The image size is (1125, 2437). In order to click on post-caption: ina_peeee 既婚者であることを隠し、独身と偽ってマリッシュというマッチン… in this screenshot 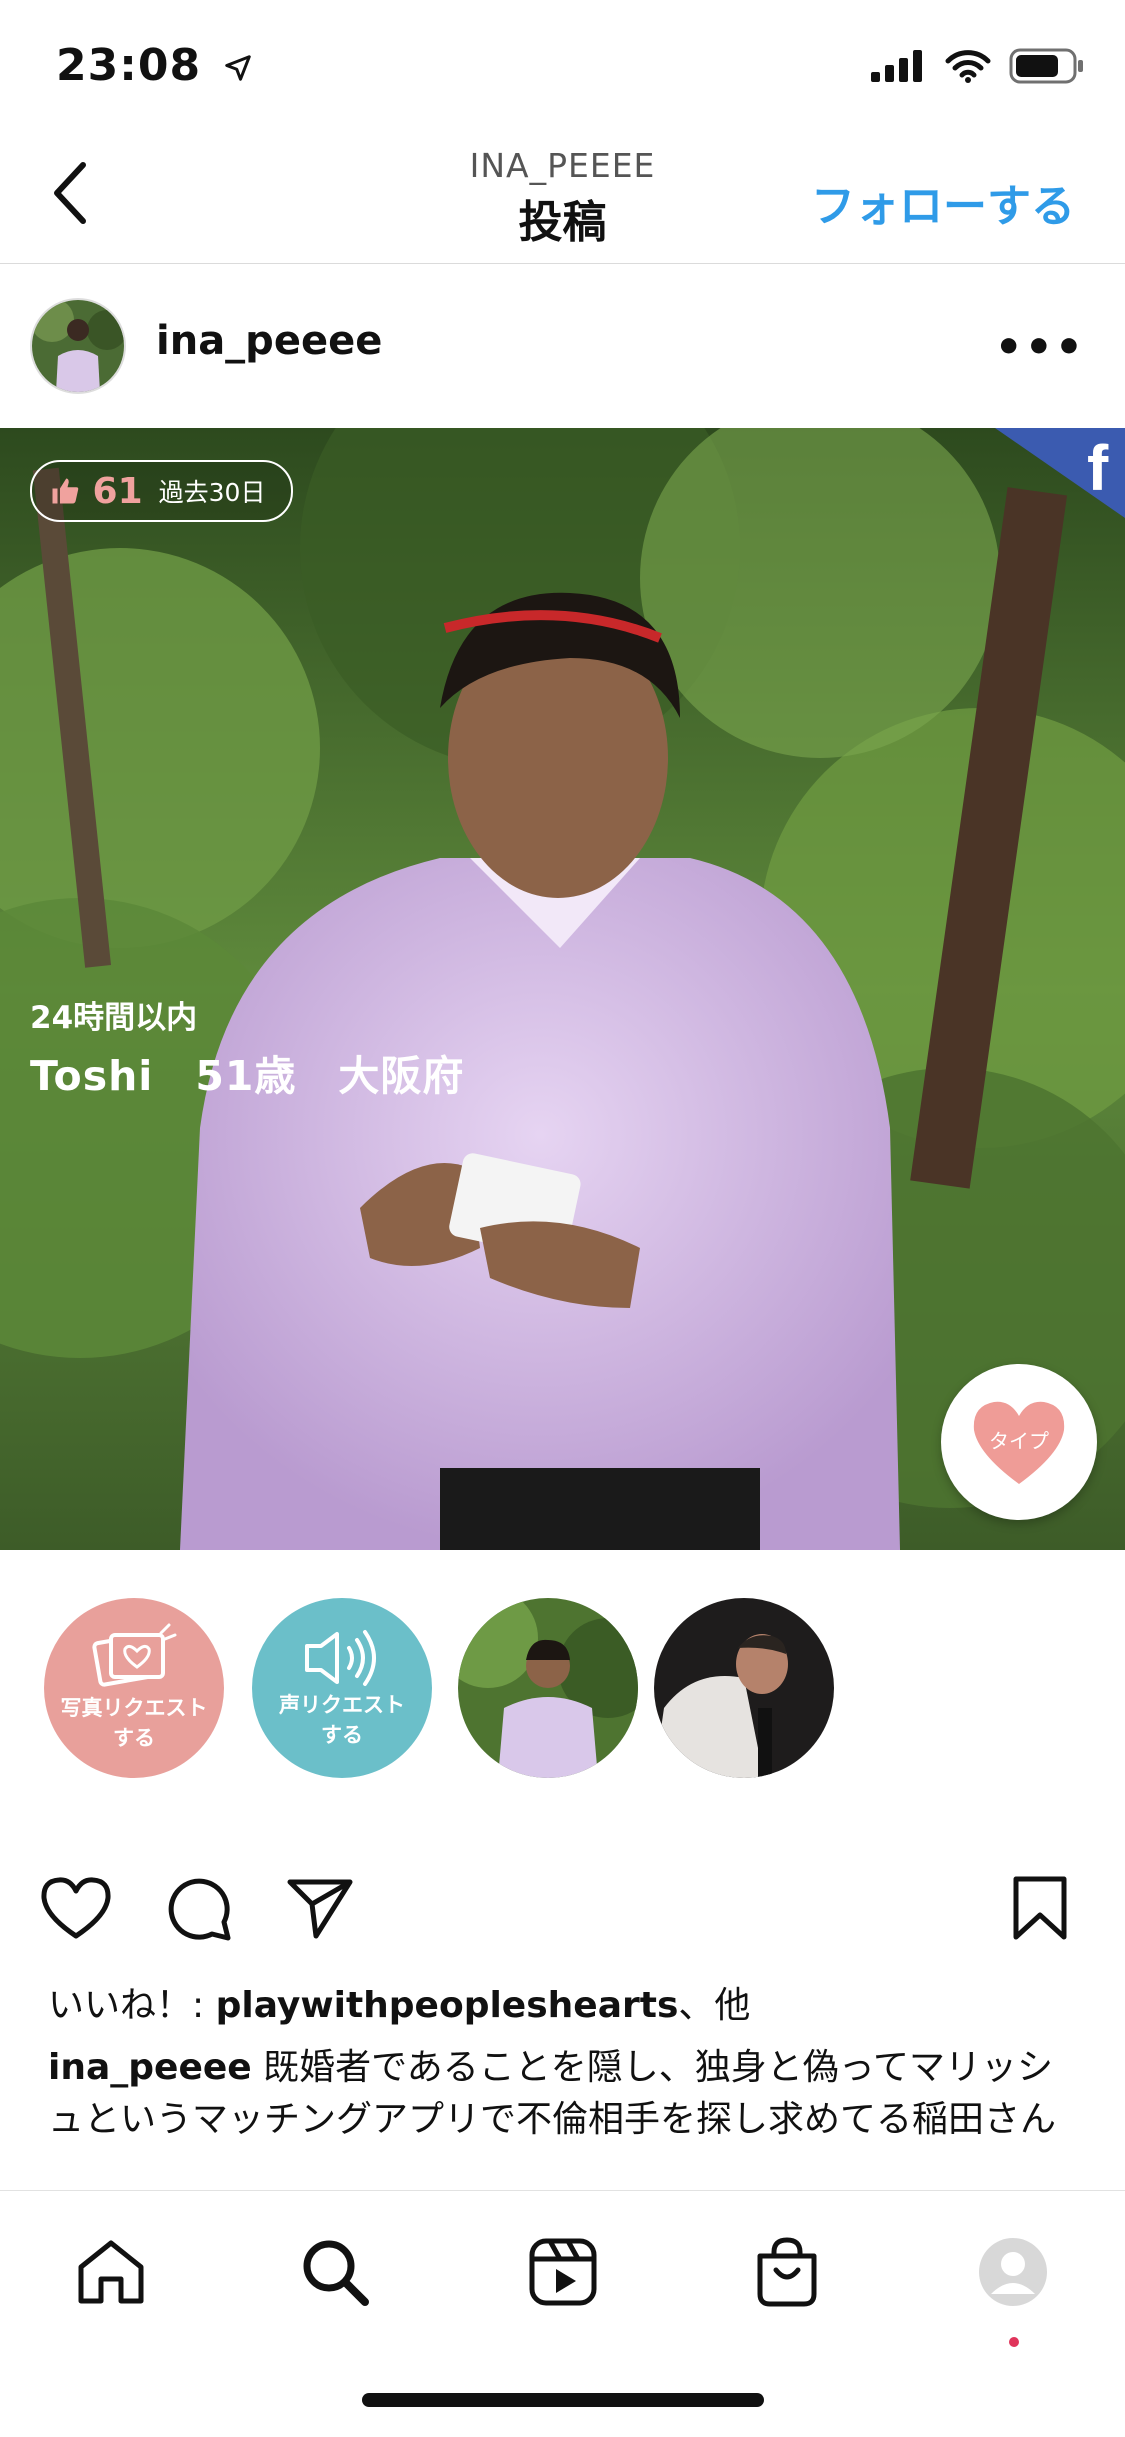, I will do `click(563, 2094)`.